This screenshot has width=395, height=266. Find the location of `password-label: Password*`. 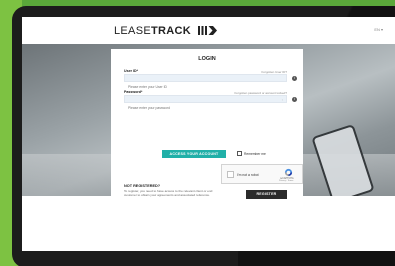

password-label: Password* is located at coordinates (133, 92).